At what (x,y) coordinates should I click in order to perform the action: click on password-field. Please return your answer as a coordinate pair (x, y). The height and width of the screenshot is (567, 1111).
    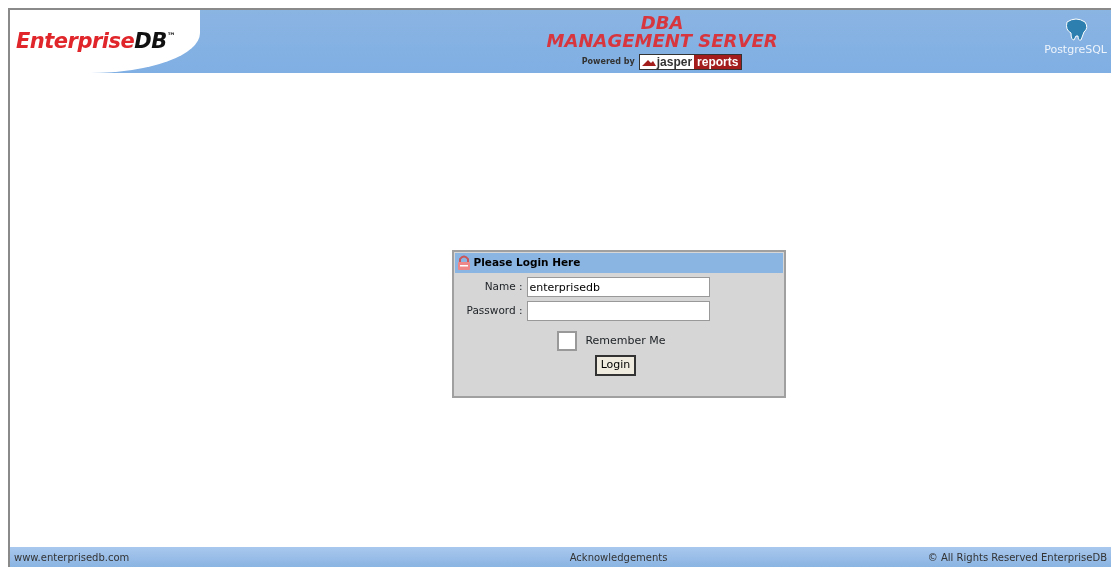
    Looking at the image, I should click on (618, 311).